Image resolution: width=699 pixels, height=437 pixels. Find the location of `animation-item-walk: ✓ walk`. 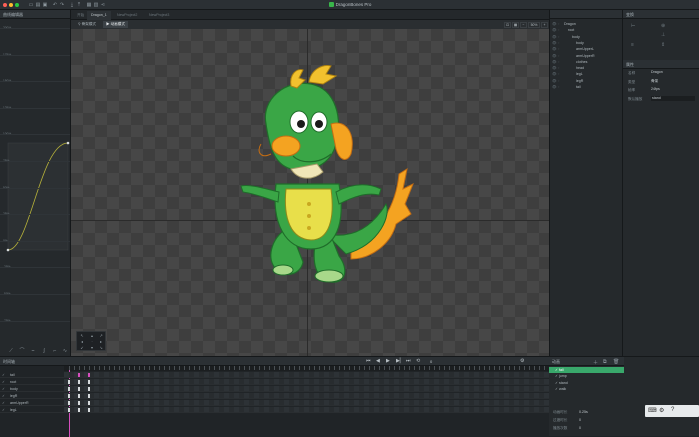

animation-item-walk: ✓ walk is located at coordinates (586, 389).